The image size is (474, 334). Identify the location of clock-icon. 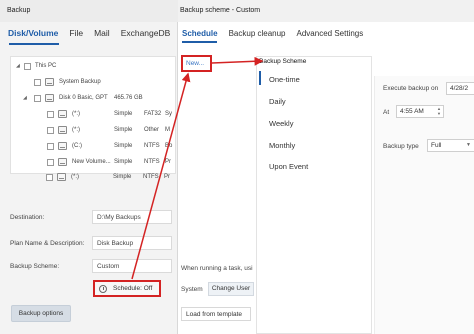
(103, 289).